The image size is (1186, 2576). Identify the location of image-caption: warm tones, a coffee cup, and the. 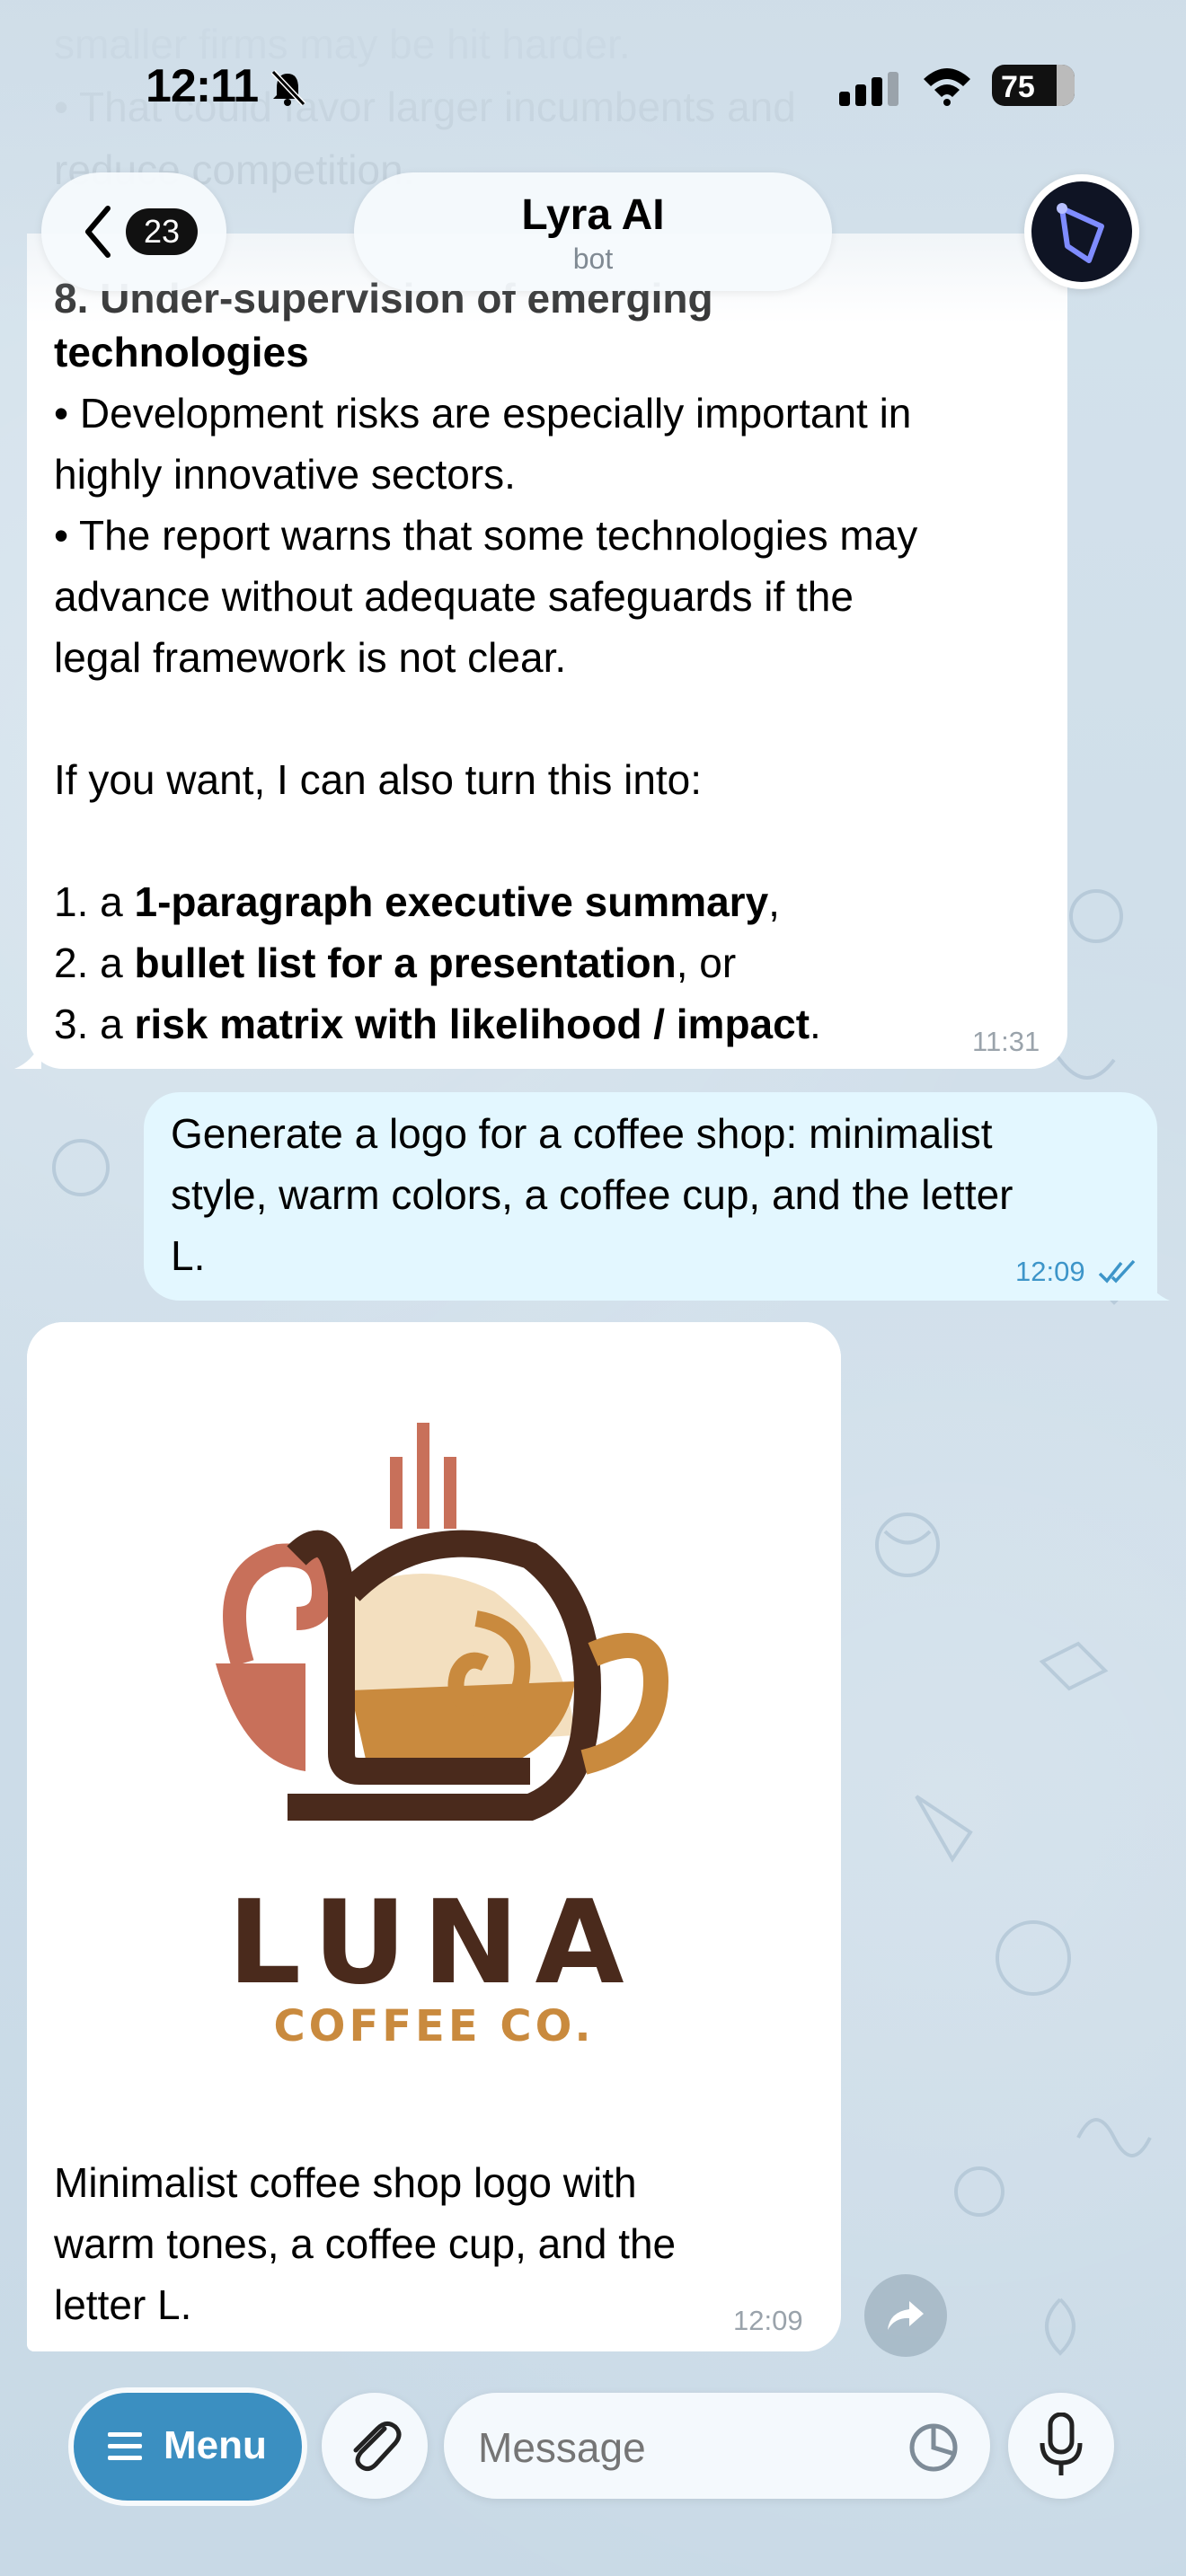
(365, 2243).